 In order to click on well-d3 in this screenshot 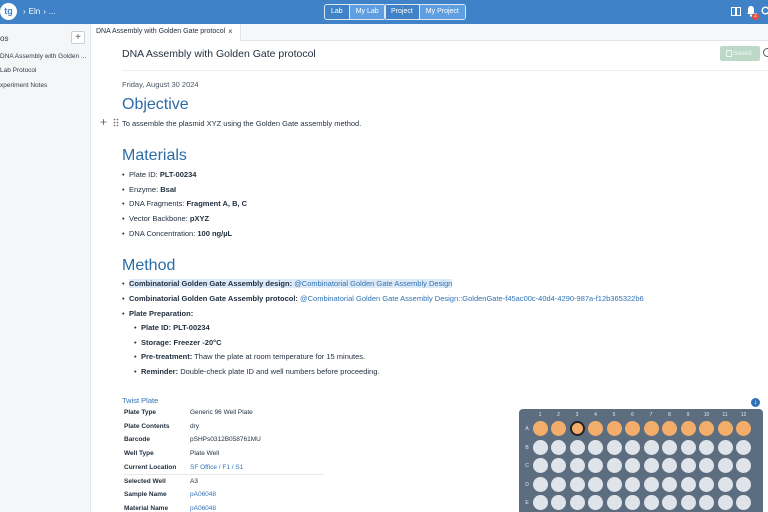, I will do `click(577, 484)`.